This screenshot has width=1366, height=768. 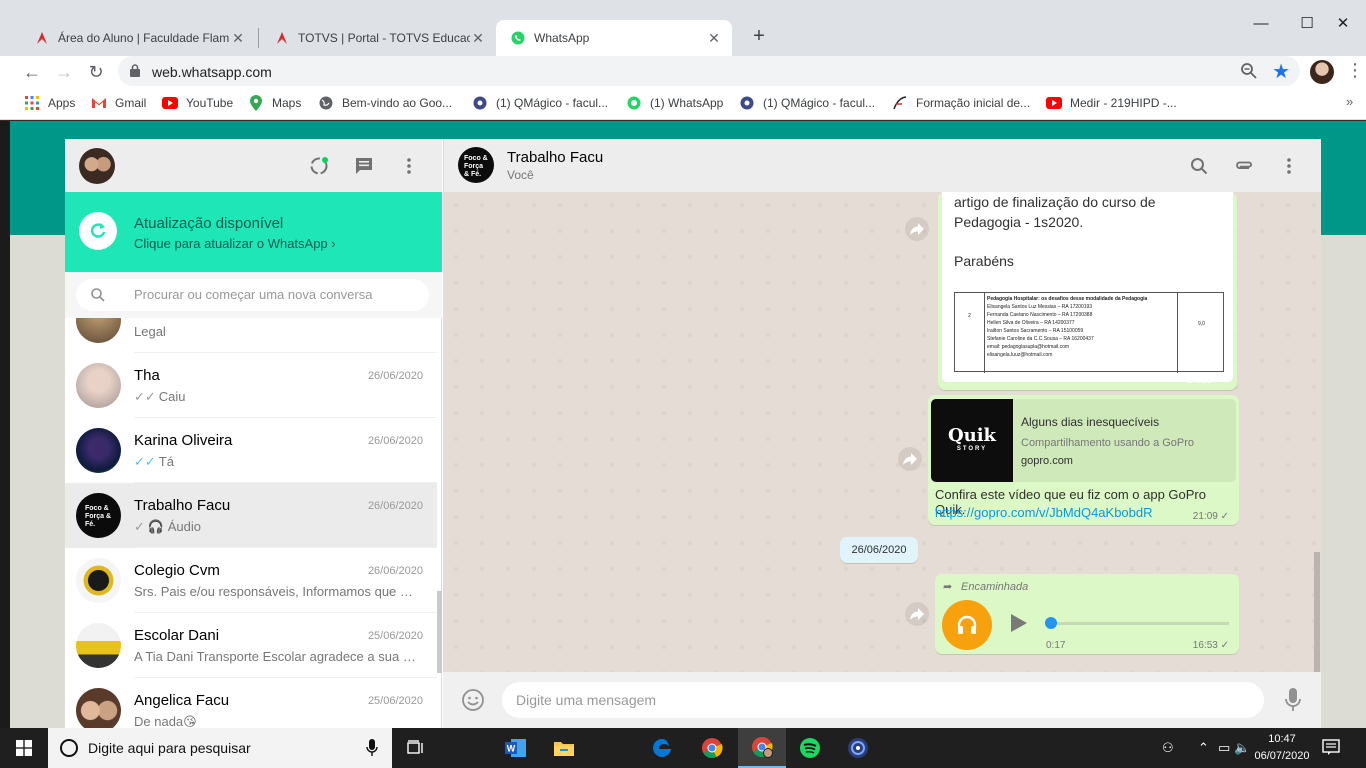 I want to click on chat-item: Tha 26/06/2020 ✓✓ Caiu, so click(x=251, y=385).